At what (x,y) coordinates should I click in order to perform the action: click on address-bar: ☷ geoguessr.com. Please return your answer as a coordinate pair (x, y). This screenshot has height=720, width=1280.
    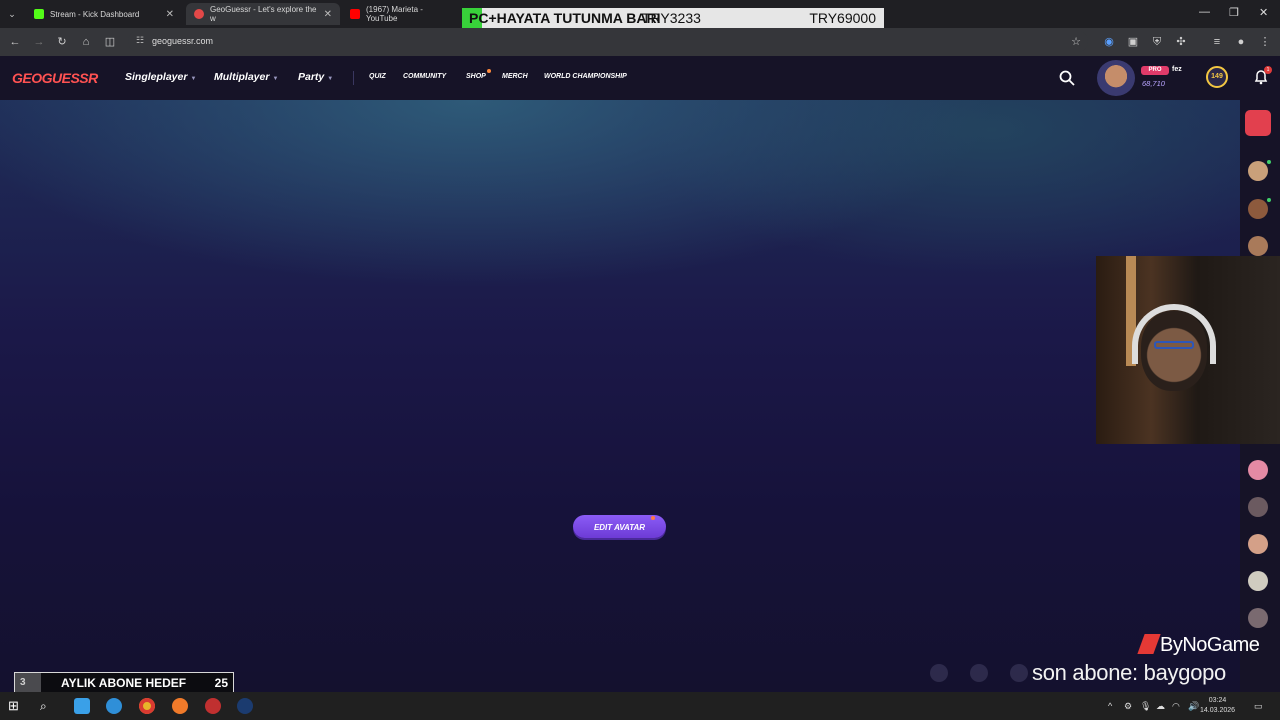
    Looking at the image, I should click on (608, 41).